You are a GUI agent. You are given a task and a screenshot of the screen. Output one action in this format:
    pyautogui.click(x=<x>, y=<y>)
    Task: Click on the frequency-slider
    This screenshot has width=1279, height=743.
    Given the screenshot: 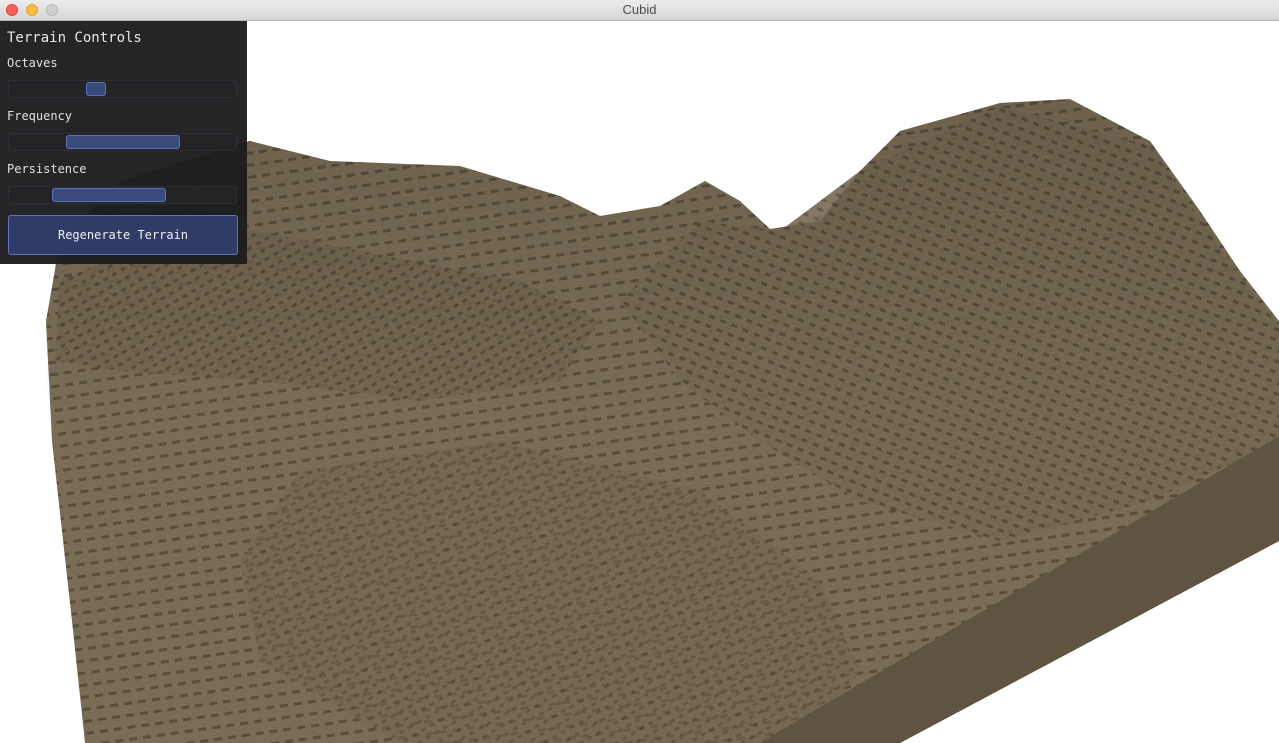 What is the action you would take?
    pyautogui.click(x=122, y=142)
    